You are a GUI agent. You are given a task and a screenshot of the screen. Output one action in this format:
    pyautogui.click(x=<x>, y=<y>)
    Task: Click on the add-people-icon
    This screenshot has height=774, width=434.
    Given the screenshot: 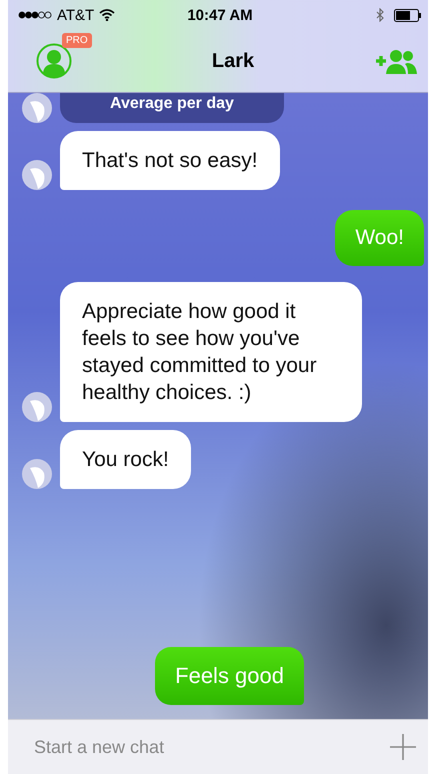 What is the action you would take?
    pyautogui.click(x=396, y=61)
    